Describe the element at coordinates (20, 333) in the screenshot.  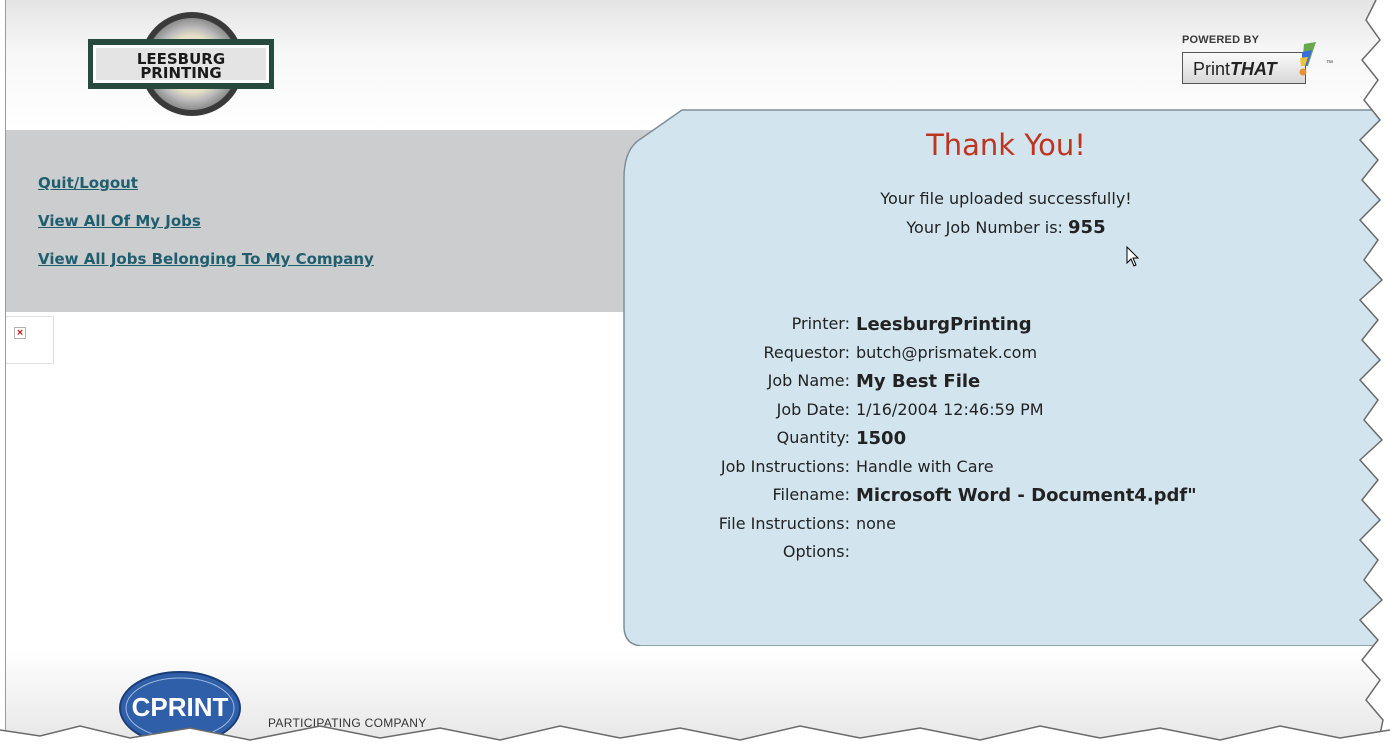
I see `broken-image-icon: ×` at that location.